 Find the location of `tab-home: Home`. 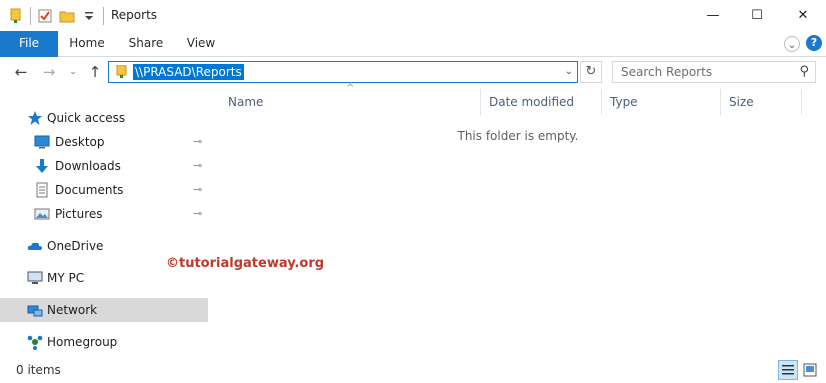

tab-home: Home is located at coordinates (87, 44).